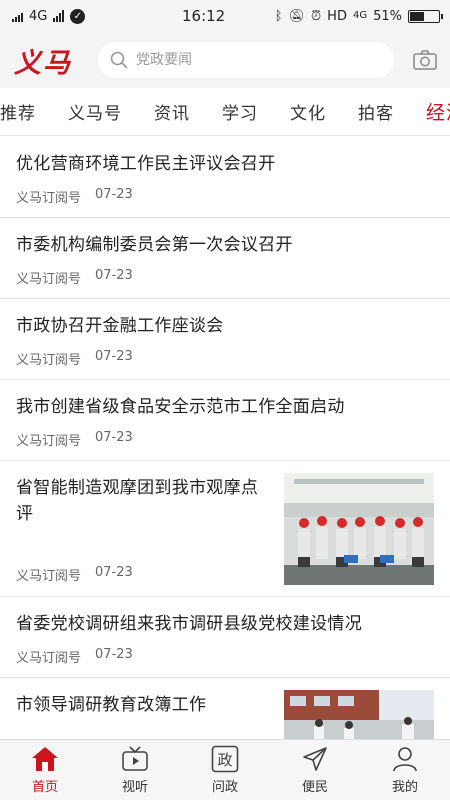 This screenshot has height=800, width=450. What do you see at coordinates (315, 759) in the screenshot?
I see `send-icon` at bounding box center [315, 759].